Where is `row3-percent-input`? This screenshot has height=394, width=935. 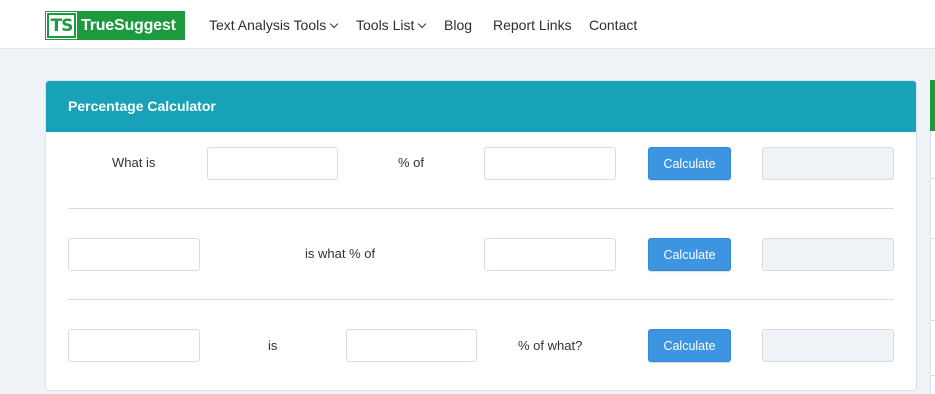 row3-percent-input is located at coordinates (411, 345).